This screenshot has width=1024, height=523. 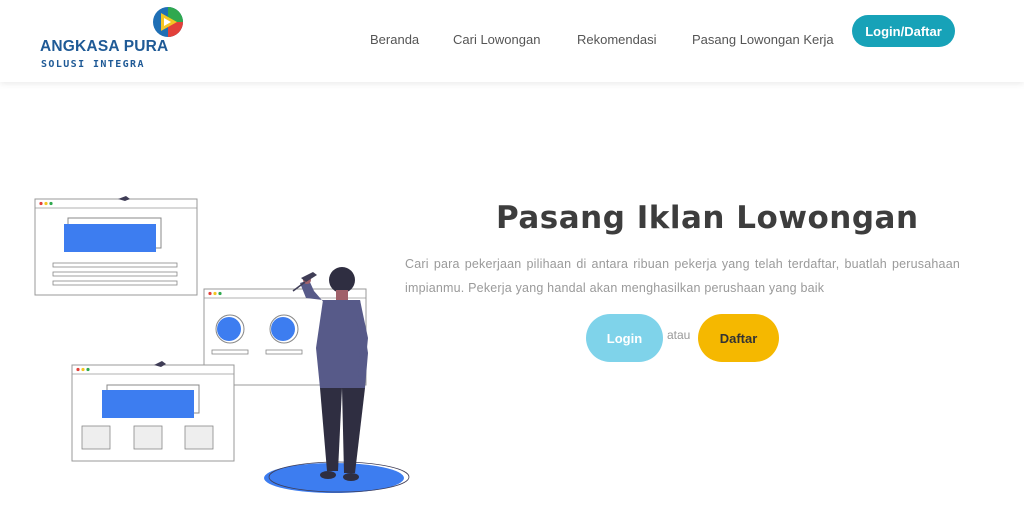 What do you see at coordinates (624, 338) in the screenshot?
I see `login-button: Login` at bounding box center [624, 338].